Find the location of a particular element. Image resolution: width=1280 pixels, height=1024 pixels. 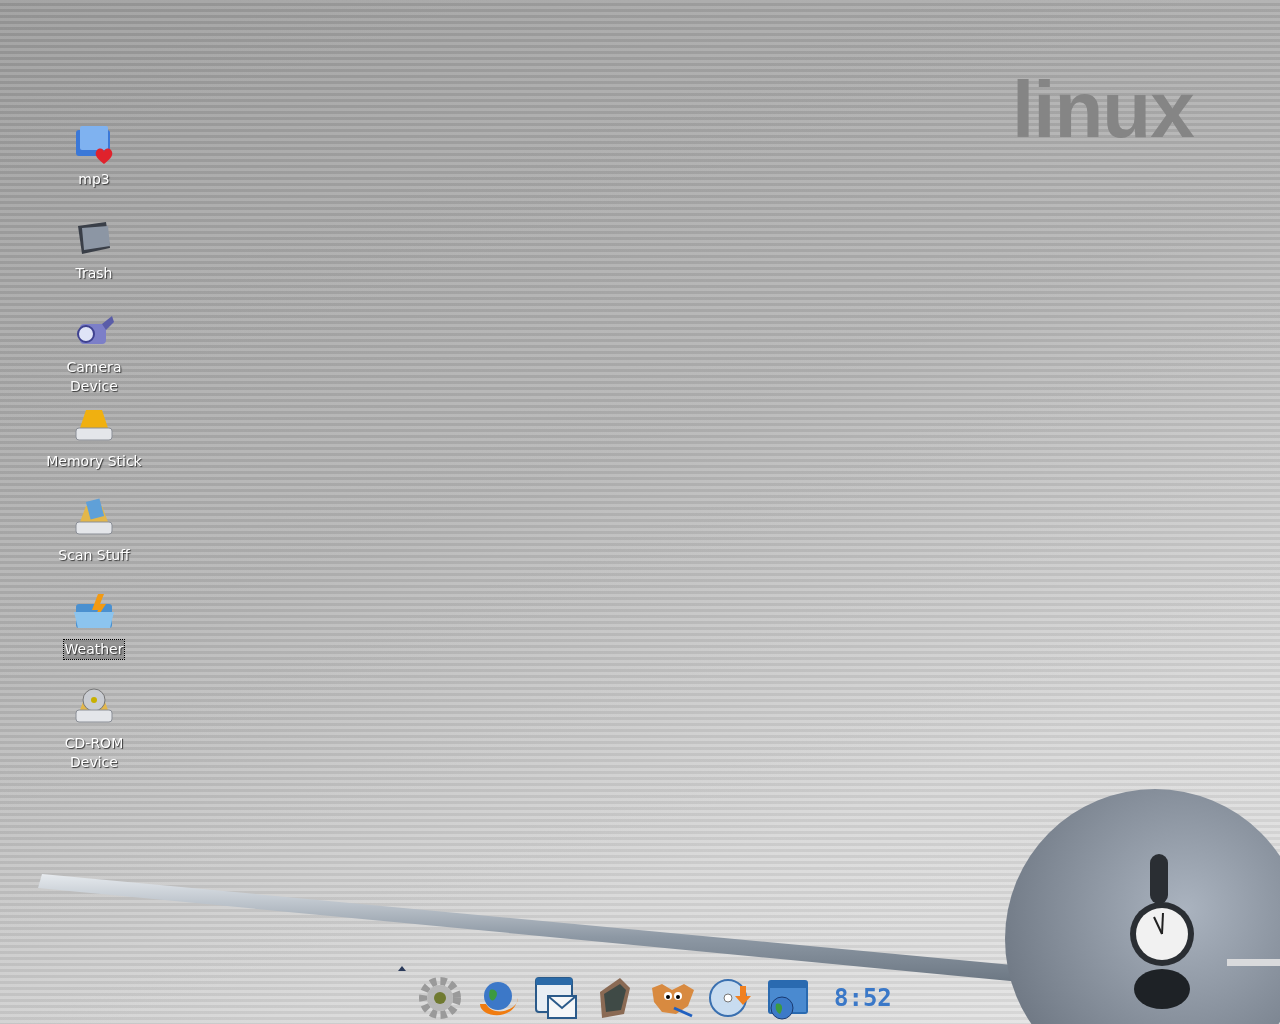

gear-icon is located at coordinates (440, 998).